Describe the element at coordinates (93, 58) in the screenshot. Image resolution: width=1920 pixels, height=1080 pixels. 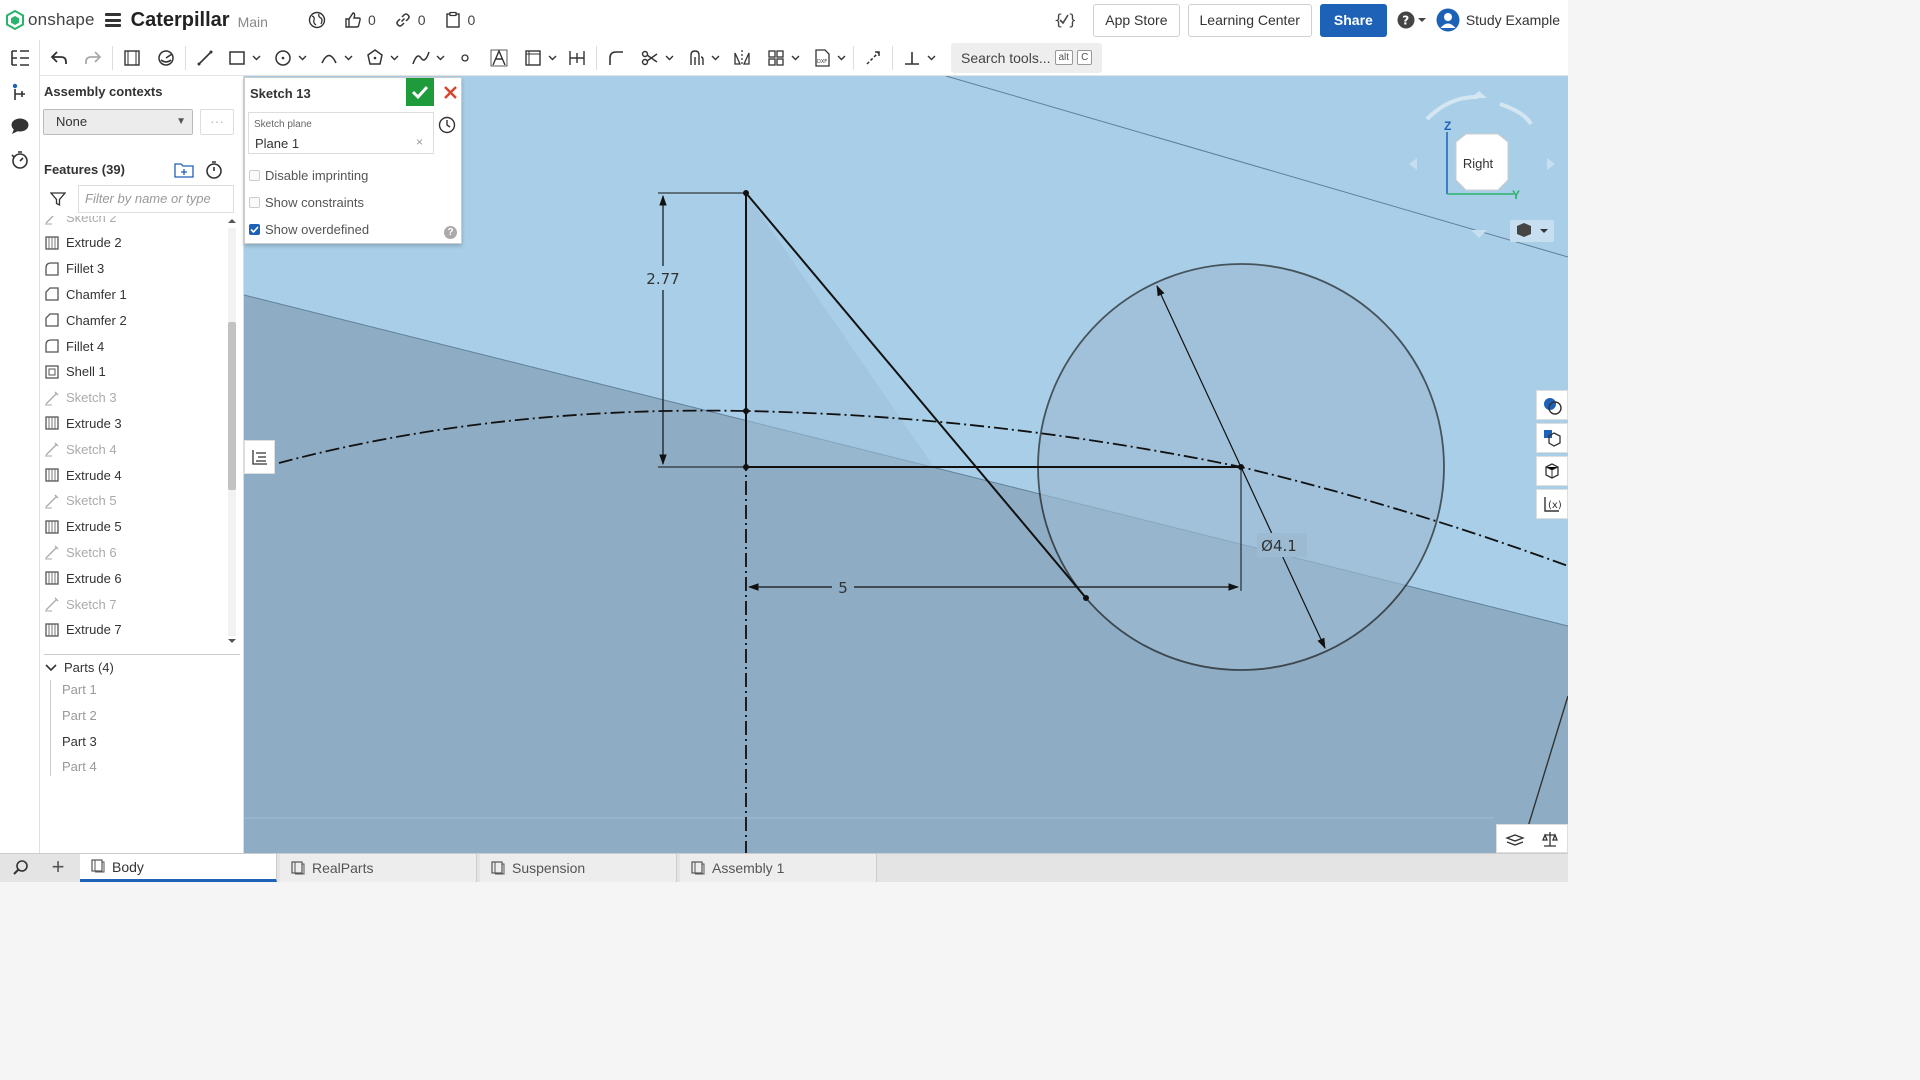
I see `redo-button` at that location.